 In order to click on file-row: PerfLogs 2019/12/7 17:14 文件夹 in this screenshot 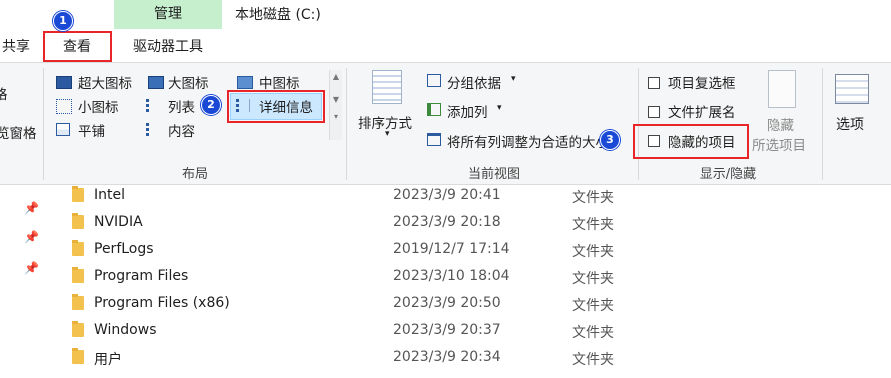, I will do `click(445, 249)`.